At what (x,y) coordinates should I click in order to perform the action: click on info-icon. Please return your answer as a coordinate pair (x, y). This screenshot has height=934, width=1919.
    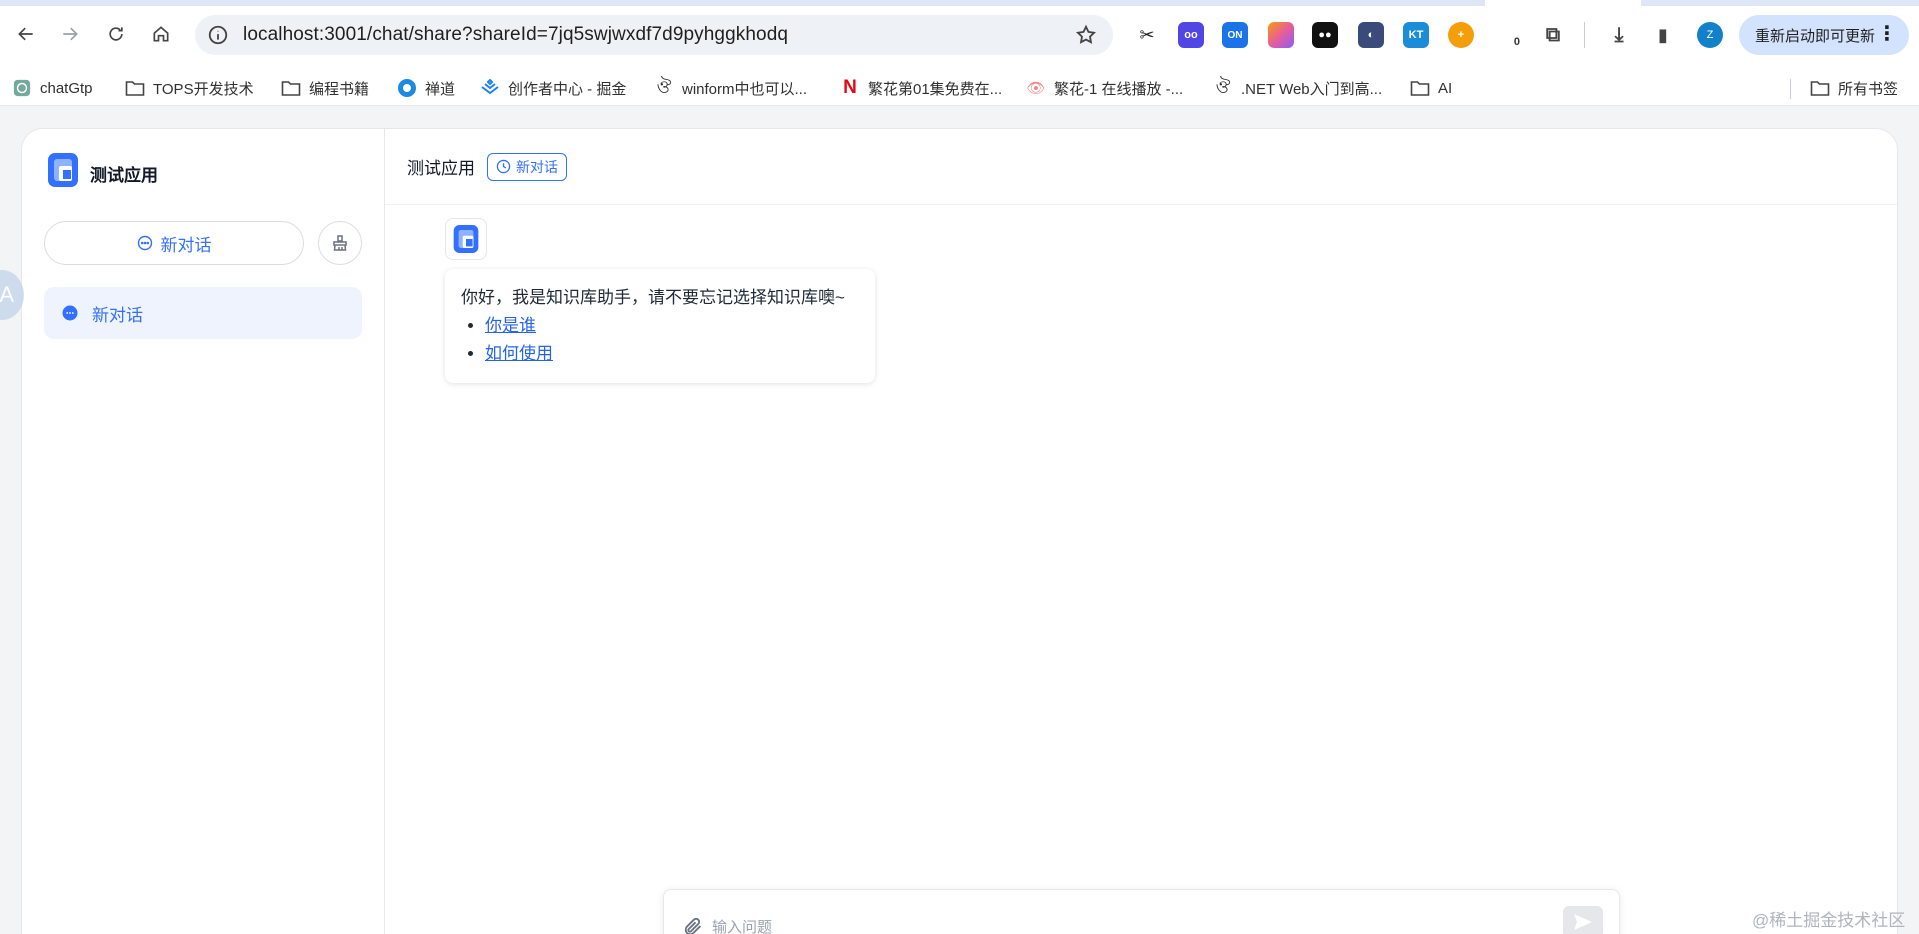
    Looking at the image, I should click on (218, 35).